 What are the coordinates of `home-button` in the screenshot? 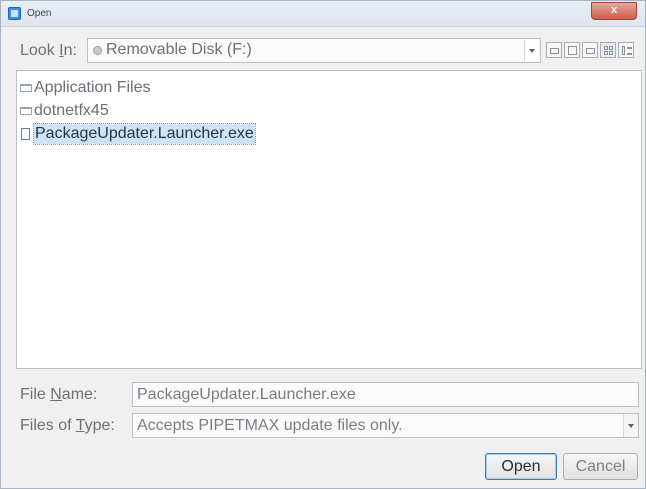 It's located at (572, 50).